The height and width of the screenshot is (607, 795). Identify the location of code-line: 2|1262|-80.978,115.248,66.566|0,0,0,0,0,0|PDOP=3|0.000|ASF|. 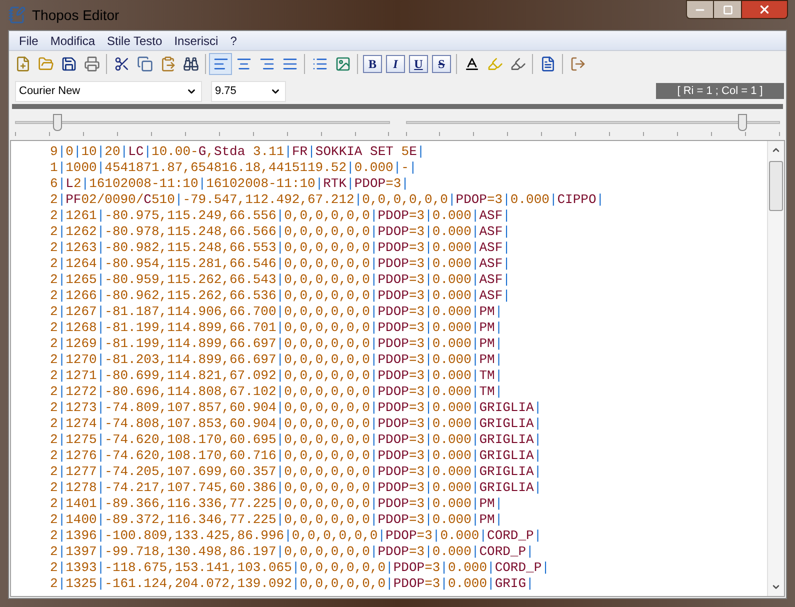
(280, 232).